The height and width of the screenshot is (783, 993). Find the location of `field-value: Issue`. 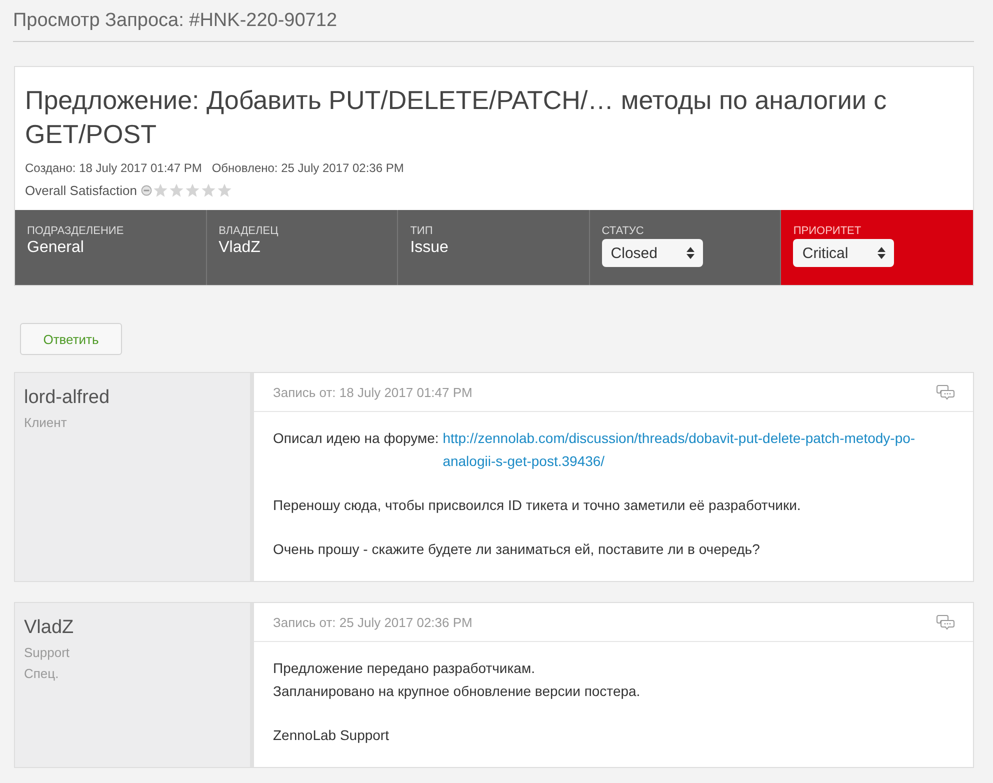

field-value: Issue is located at coordinates (430, 248).